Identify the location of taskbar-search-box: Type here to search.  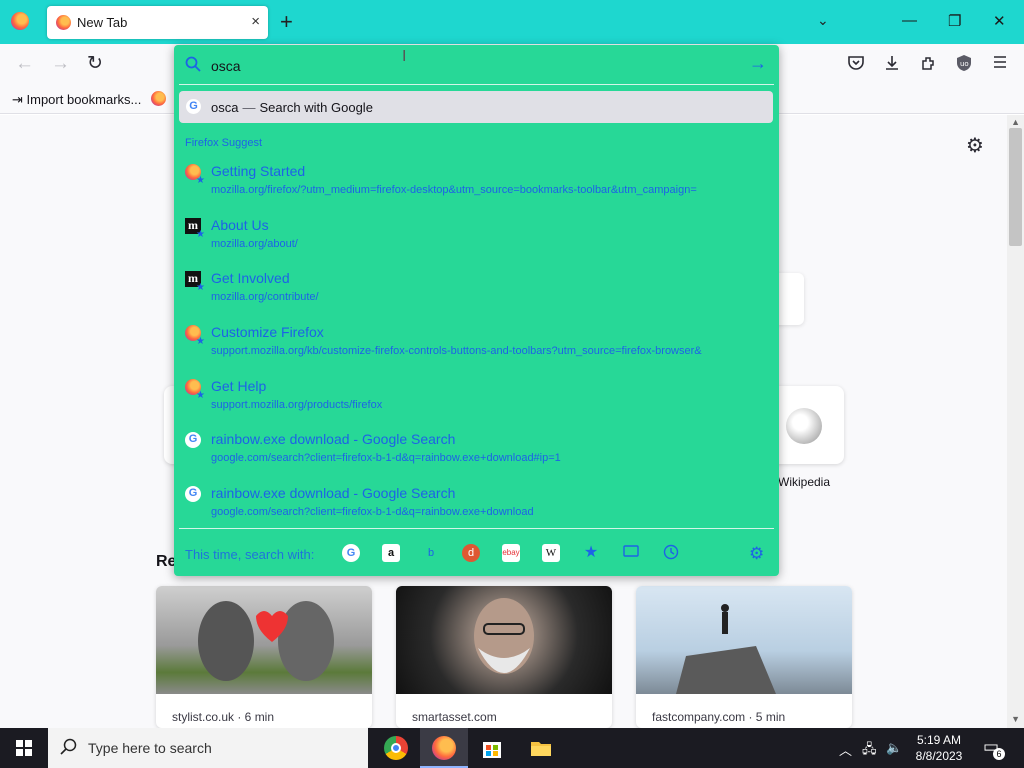
(208, 748).